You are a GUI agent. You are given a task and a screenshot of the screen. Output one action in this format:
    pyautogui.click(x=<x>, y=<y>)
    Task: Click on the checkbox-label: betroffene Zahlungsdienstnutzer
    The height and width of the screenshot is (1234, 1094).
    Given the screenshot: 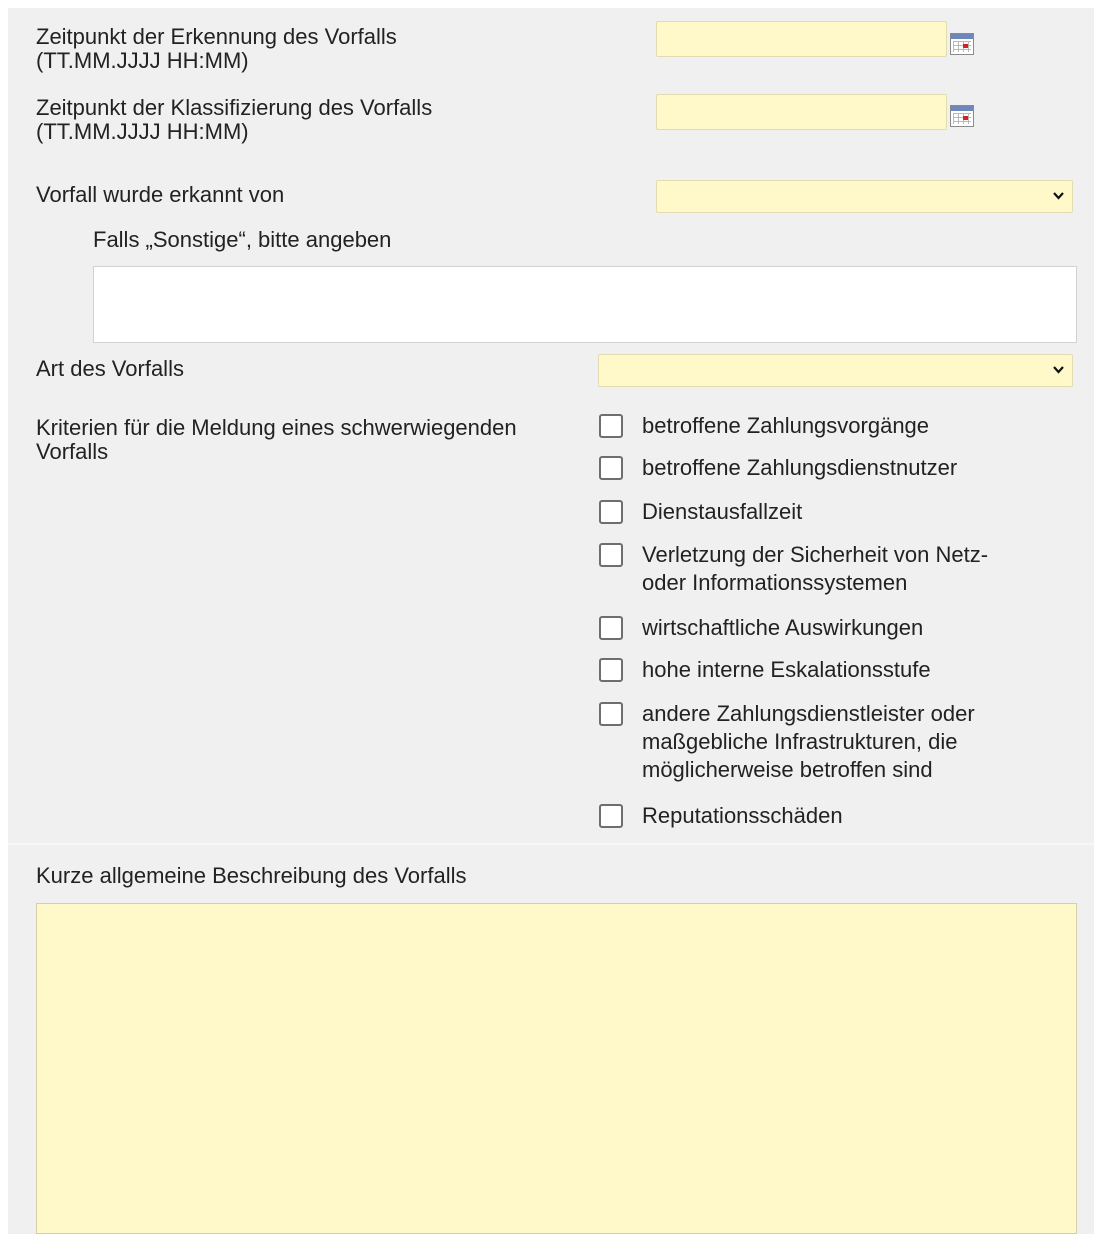 What is the action you would take?
    pyautogui.click(x=800, y=467)
    